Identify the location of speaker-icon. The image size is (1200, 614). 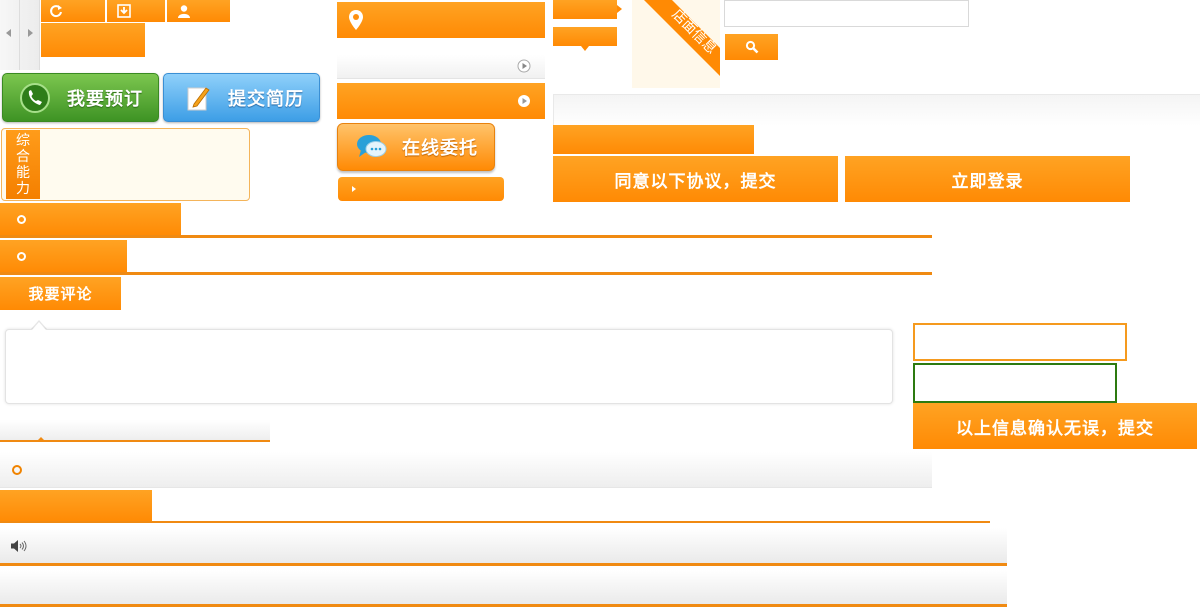
(19, 546).